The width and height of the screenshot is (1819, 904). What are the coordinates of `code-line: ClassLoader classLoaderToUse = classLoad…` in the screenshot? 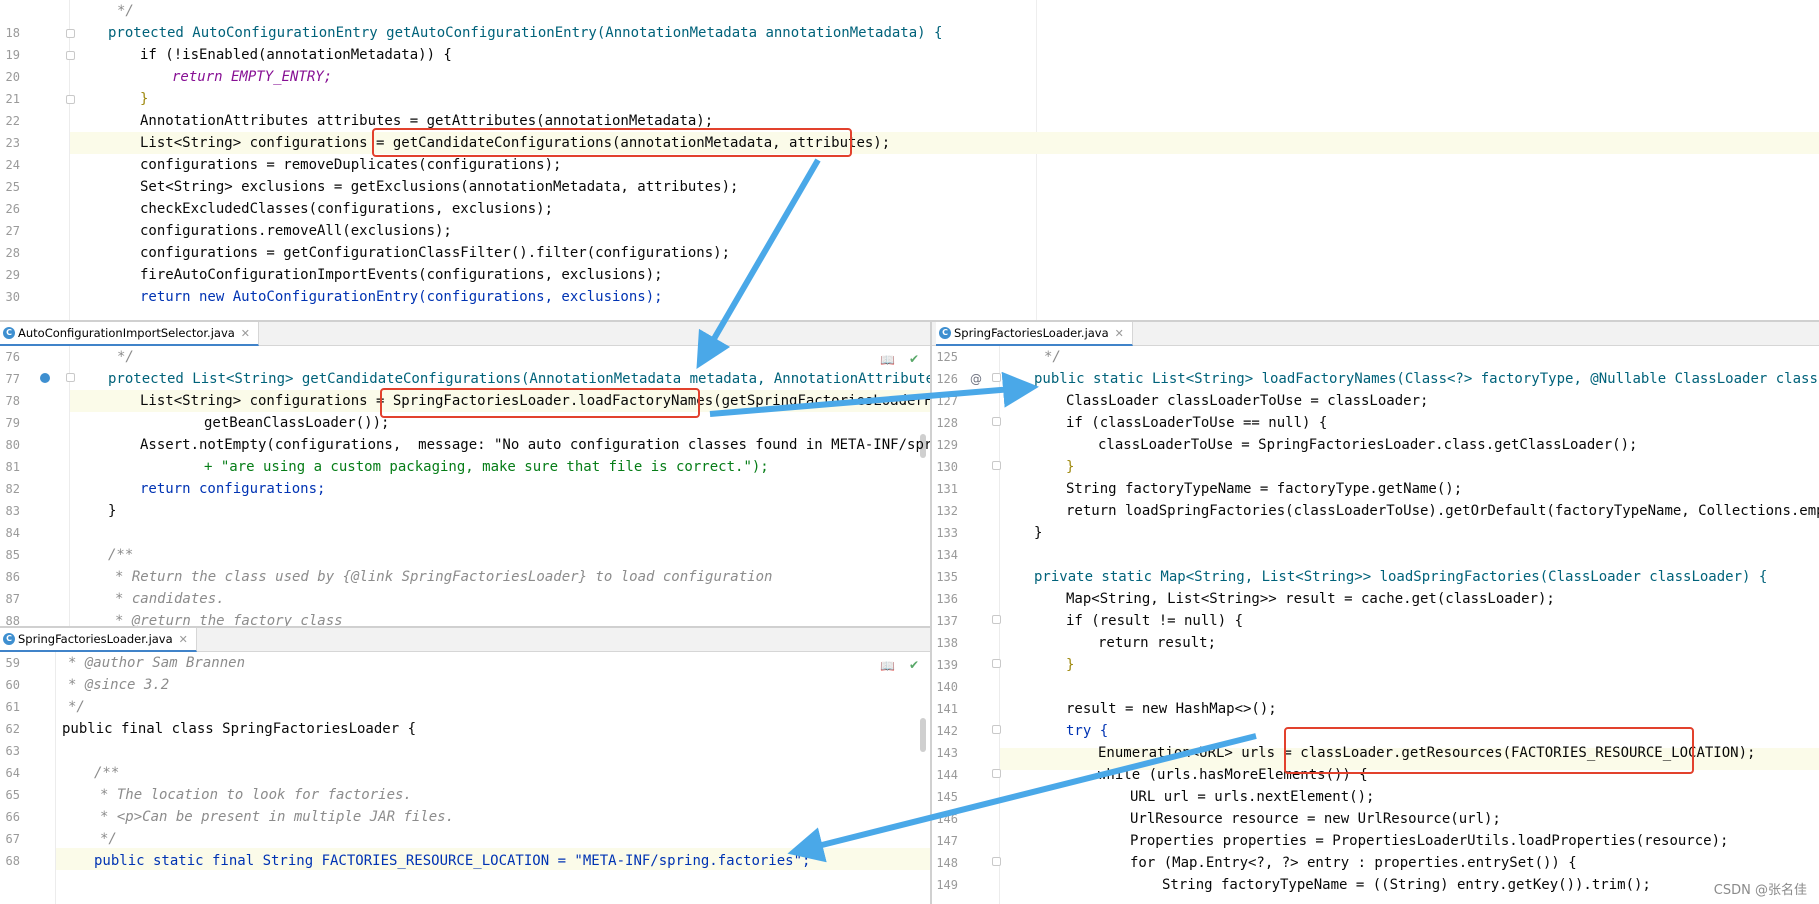 It's located at (1247, 401).